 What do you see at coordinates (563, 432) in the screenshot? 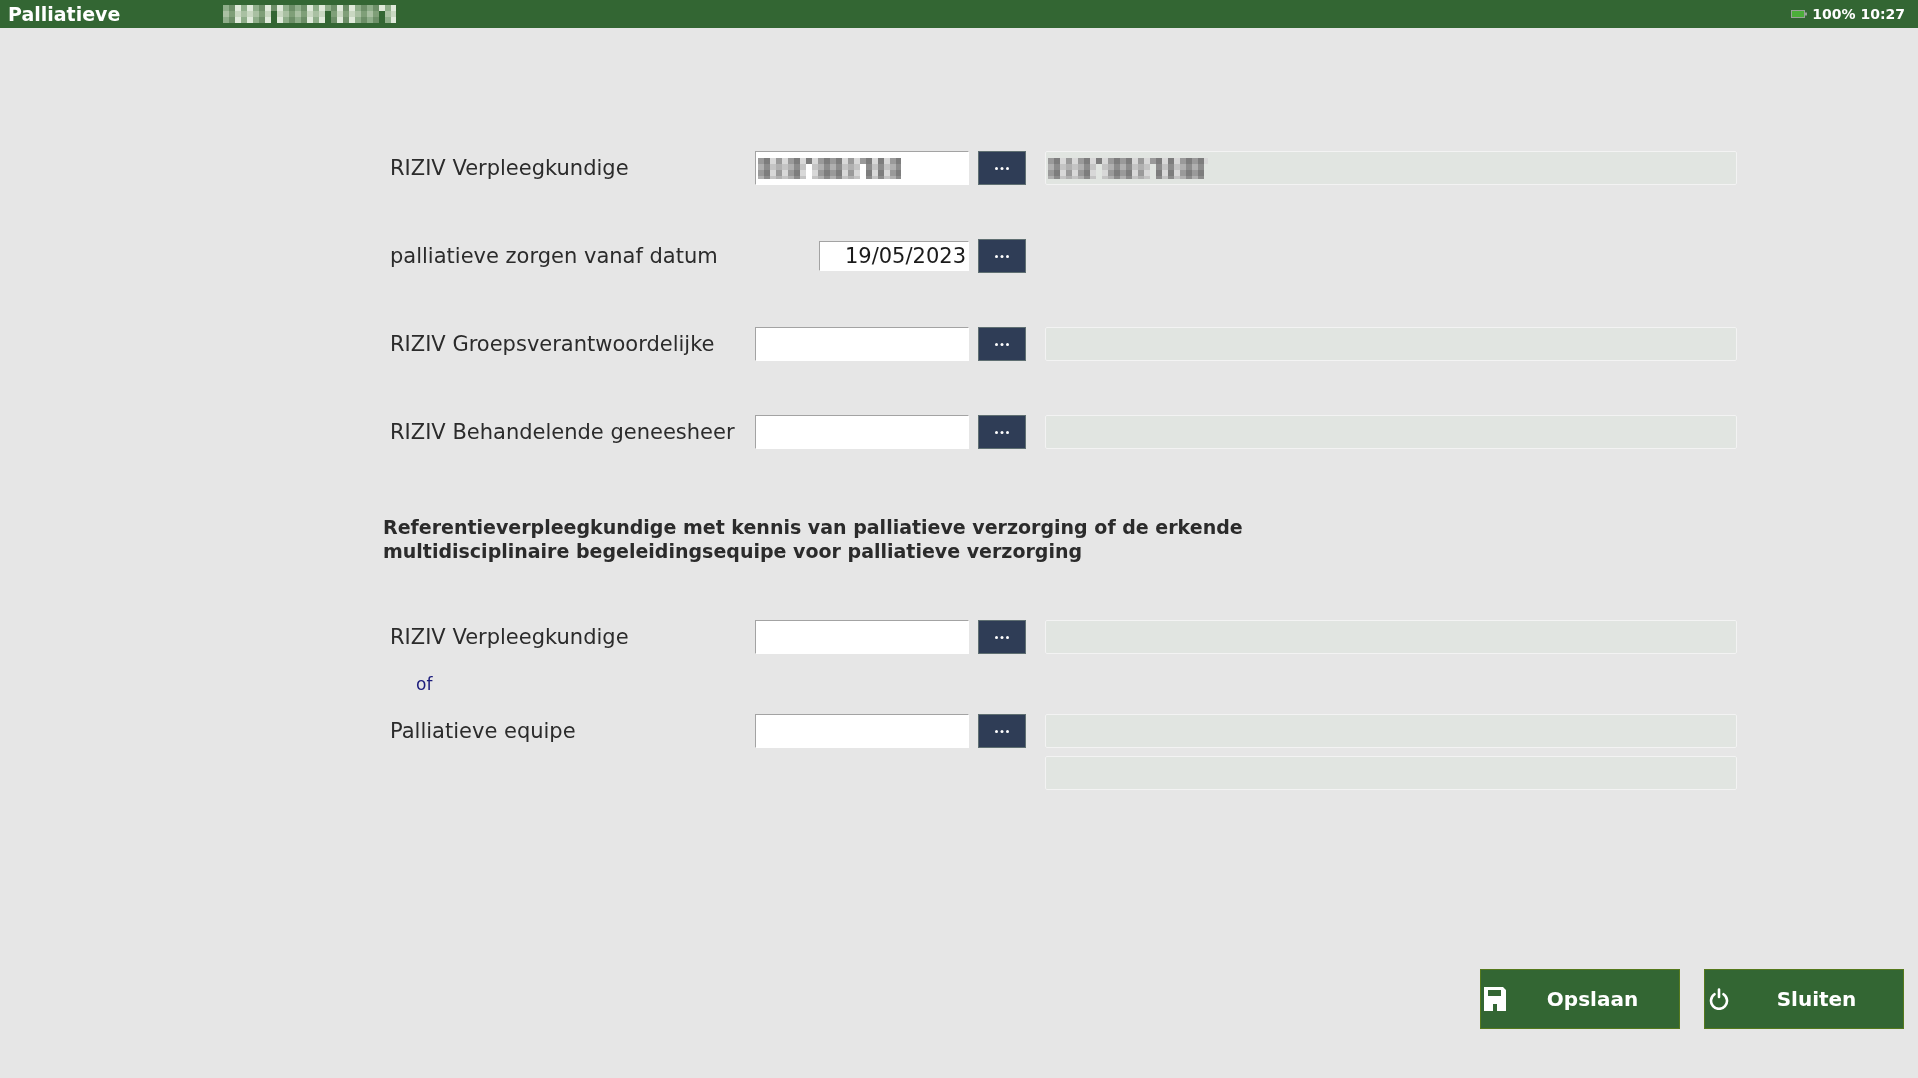
I see `field-label: RIZIV Behandelende geneesheer` at bounding box center [563, 432].